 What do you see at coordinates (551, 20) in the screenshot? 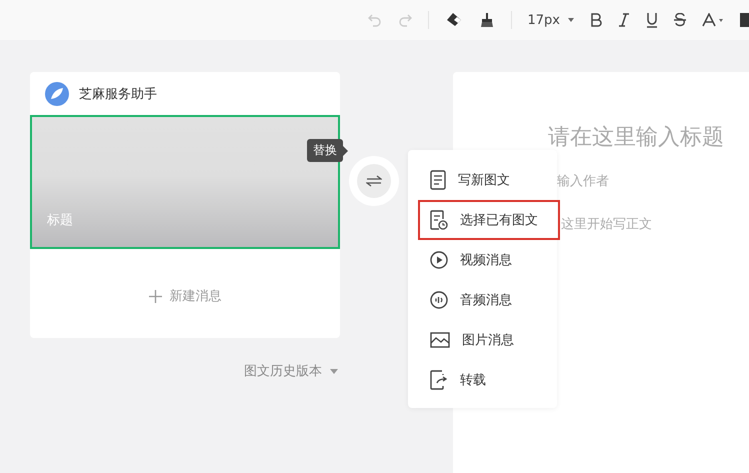
I see `font-size-dropdown: 17px` at bounding box center [551, 20].